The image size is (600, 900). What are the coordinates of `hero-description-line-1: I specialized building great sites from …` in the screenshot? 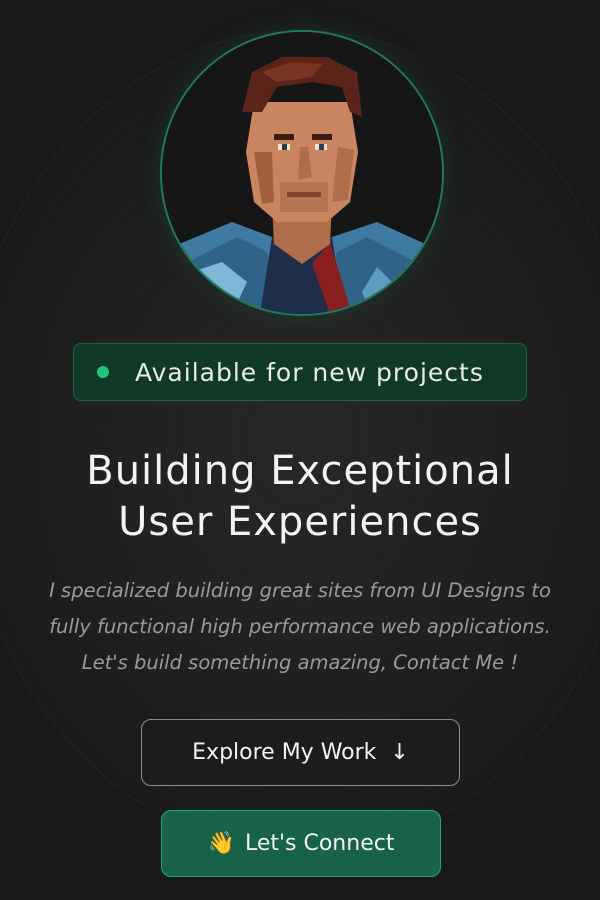 It's located at (300, 590).